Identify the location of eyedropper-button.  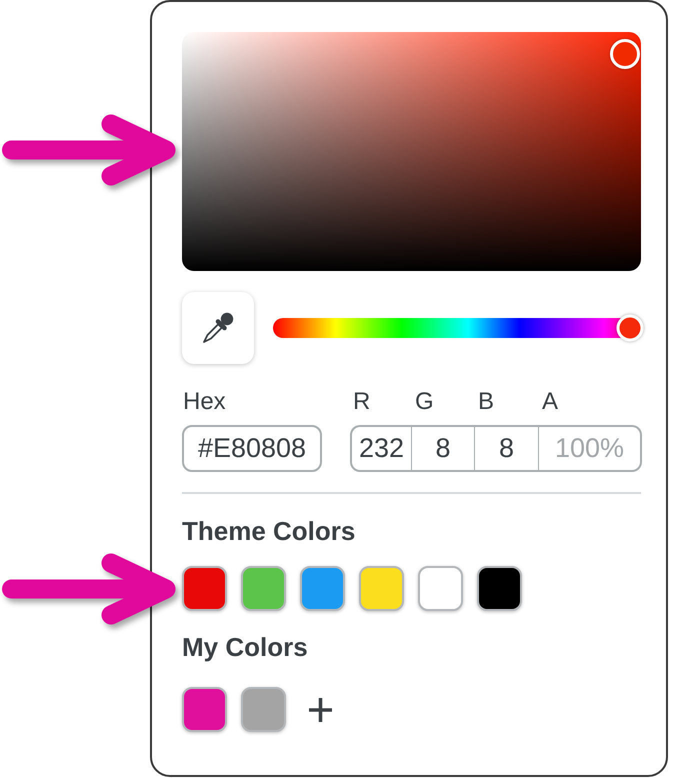
(218, 328).